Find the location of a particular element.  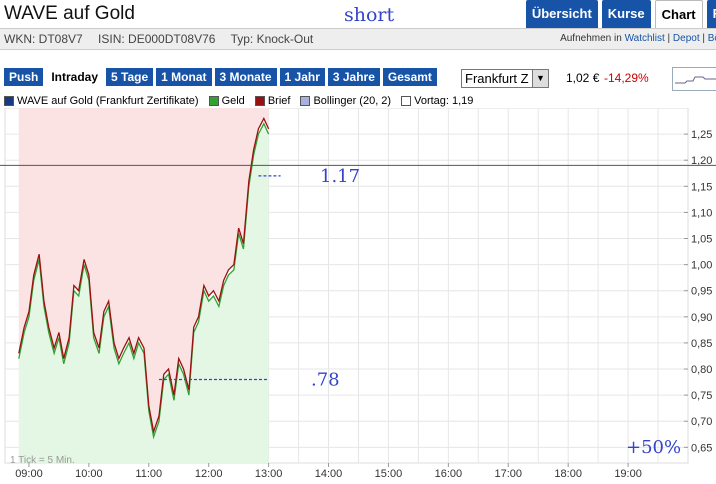

range-intraday-button: Intraday is located at coordinates (75, 77).